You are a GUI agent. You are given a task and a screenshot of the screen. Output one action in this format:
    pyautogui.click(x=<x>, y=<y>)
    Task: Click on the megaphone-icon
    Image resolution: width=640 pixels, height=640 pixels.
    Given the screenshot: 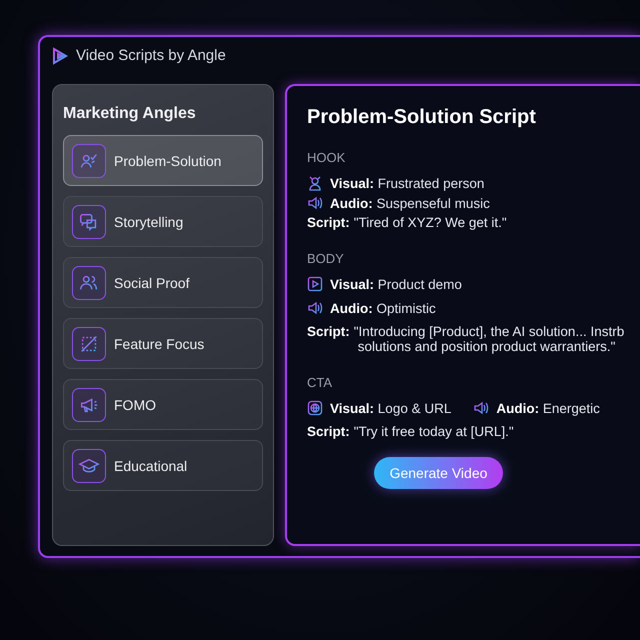 What is the action you would take?
    pyautogui.click(x=89, y=405)
    